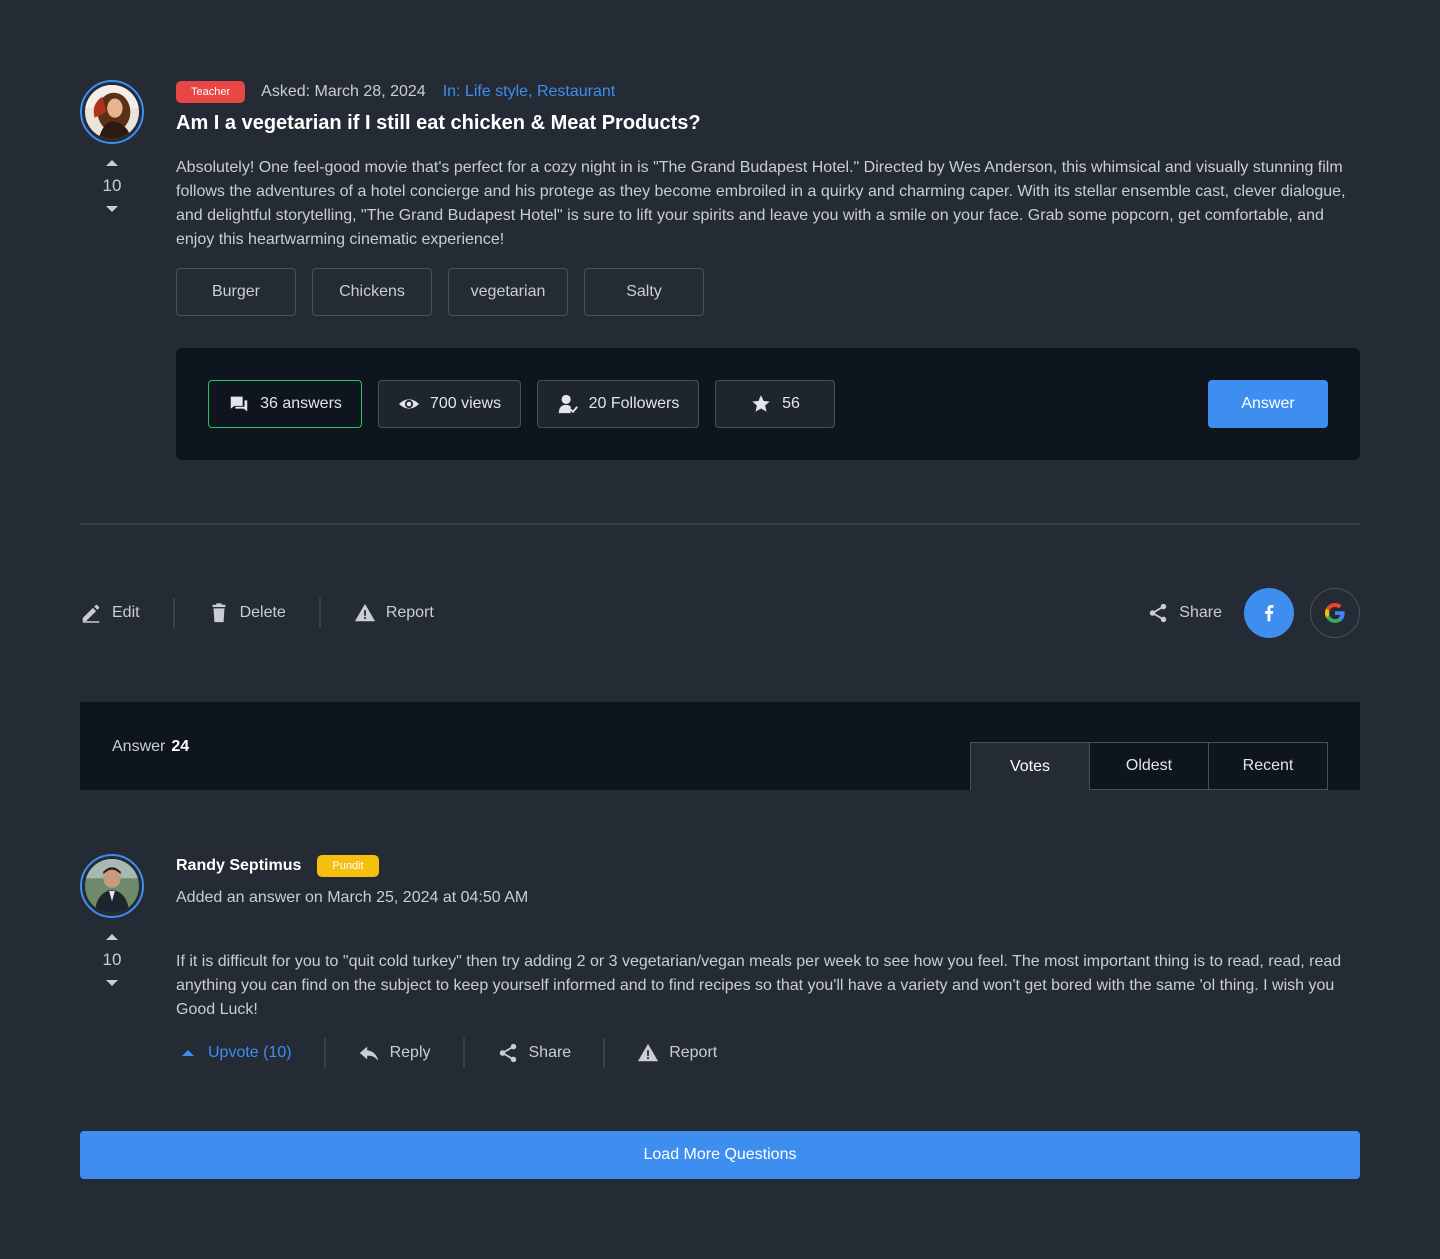  What do you see at coordinates (568, 404) in the screenshot?
I see `user-check-icon` at bounding box center [568, 404].